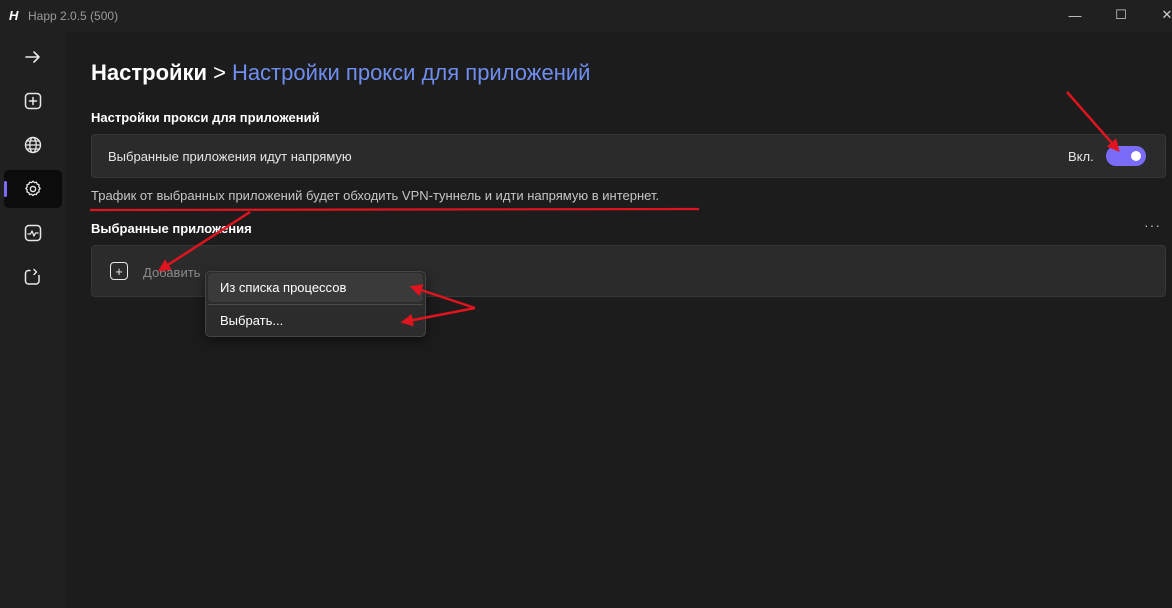 Image resolution: width=1172 pixels, height=608 pixels. What do you see at coordinates (14, 15) in the screenshot?
I see `app-logo: H` at bounding box center [14, 15].